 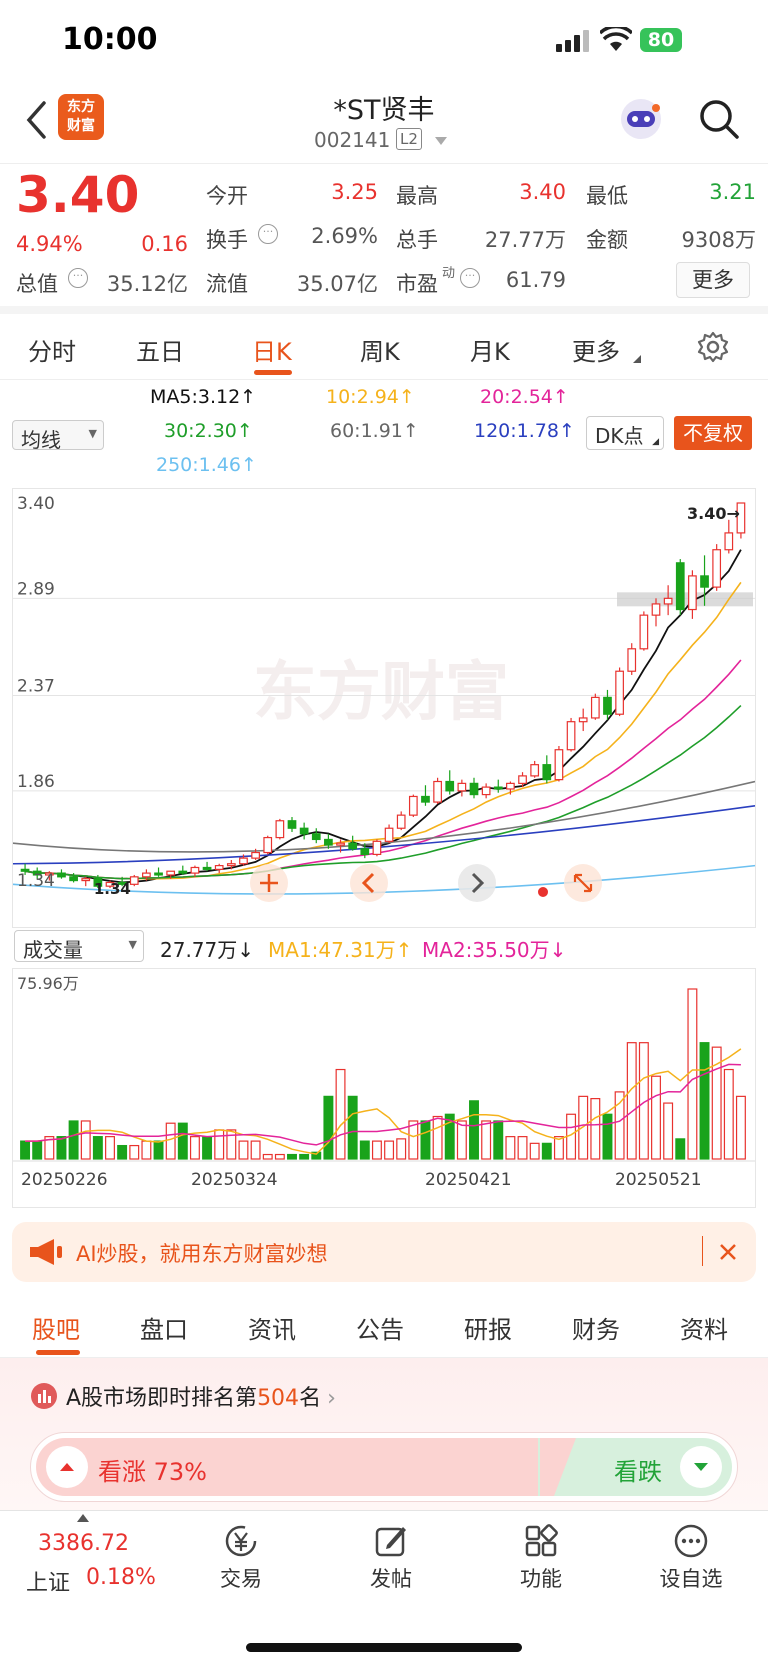 I want to click on content-tabs: 股吧 盘口 资讯 公告 研报 财务 资料, so click(x=384, y=1327).